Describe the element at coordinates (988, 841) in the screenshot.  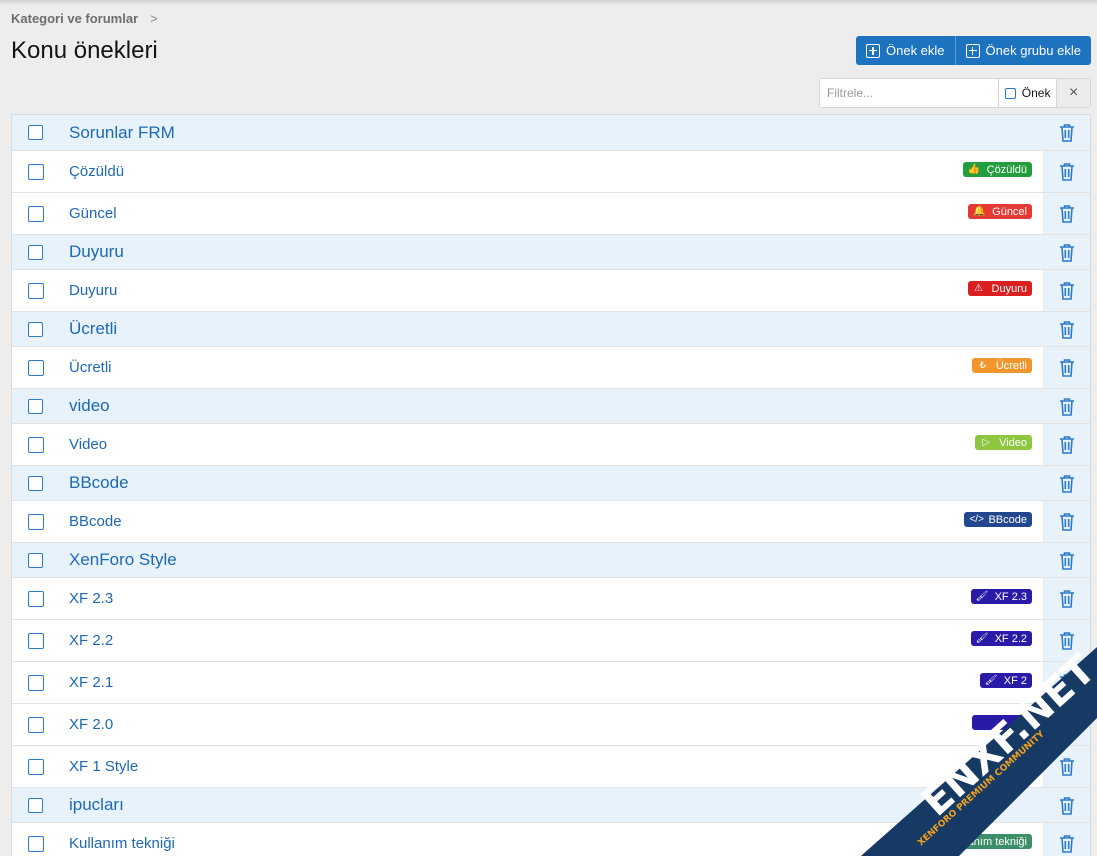
I see `prefix-badge-text: Kullanım tekniği` at that location.